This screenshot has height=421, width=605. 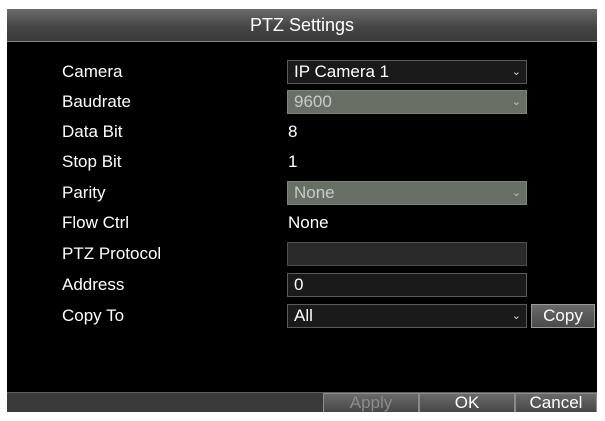 I want to click on stop-bit-row: Stop Bit 1, so click(x=302, y=162).